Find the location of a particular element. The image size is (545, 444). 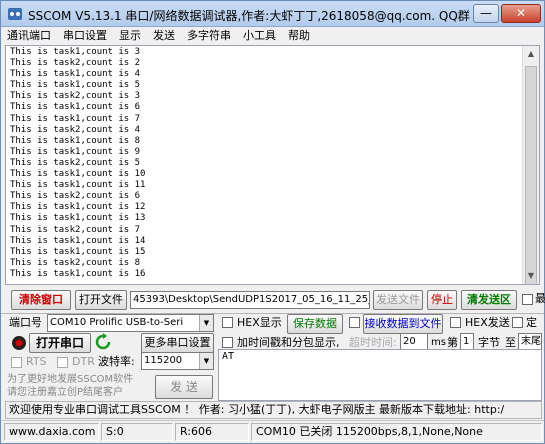

refresh-icon is located at coordinates (103, 342).